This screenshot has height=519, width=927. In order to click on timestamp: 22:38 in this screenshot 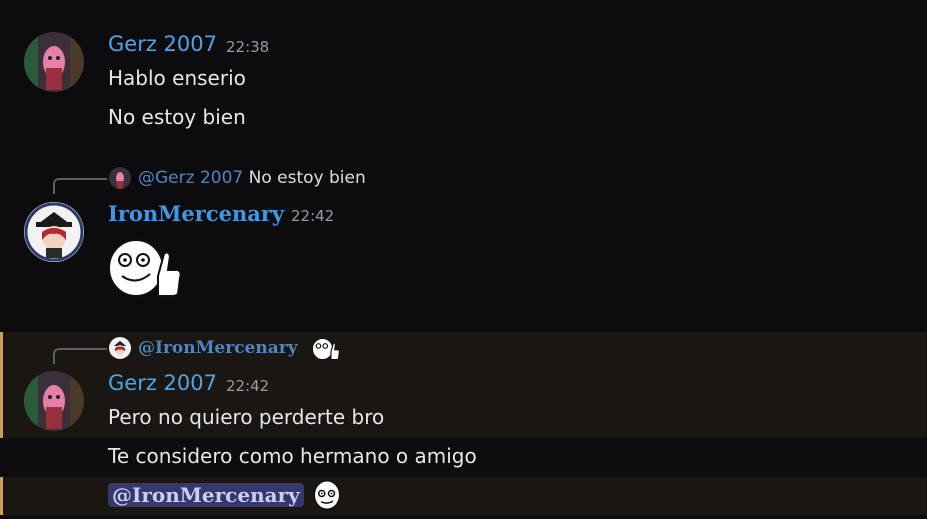, I will do `click(248, 47)`.